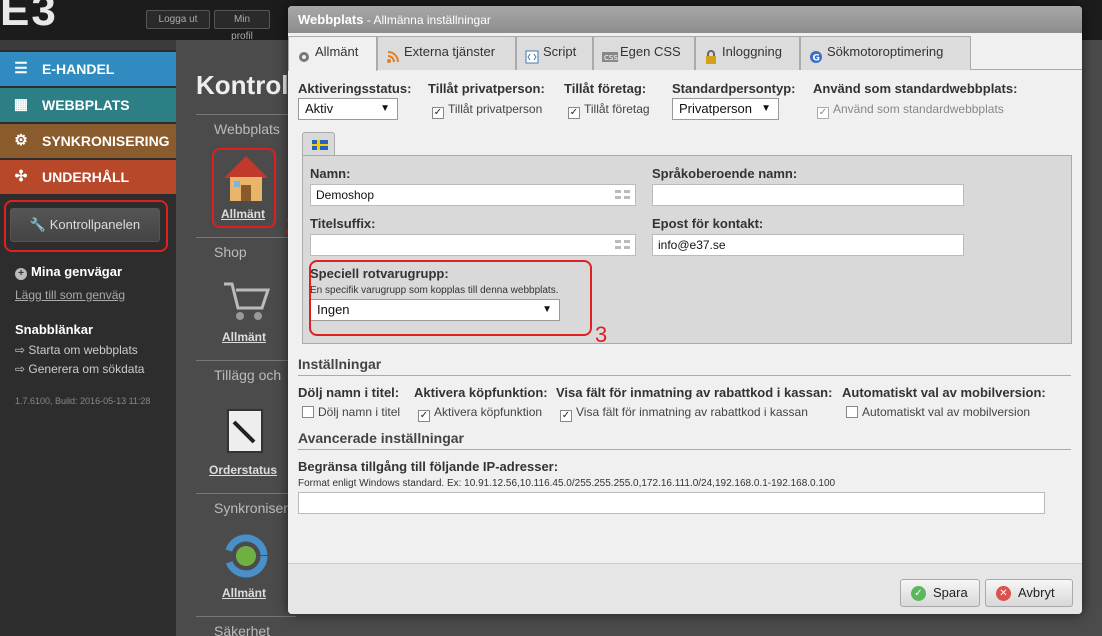 This screenshot has height=636, width=1102. I want to click on checkbox-label: Aktivera köpfunktion, so click(488, 412).